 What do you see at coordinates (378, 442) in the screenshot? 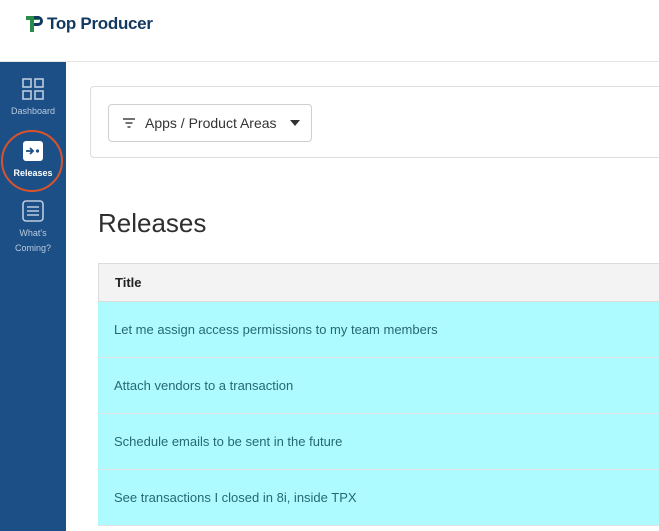
I see `table-row: Schedule emails to be sent in the future` at bounding box center [378, 442].